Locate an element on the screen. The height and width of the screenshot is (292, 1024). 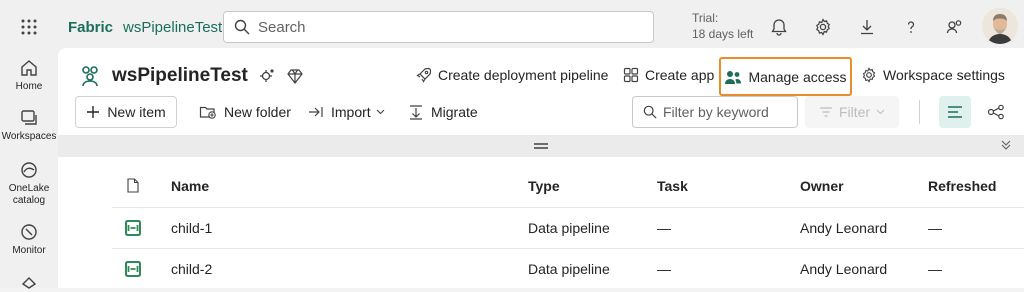
import-label: Import is located at coordinates (351, 112).